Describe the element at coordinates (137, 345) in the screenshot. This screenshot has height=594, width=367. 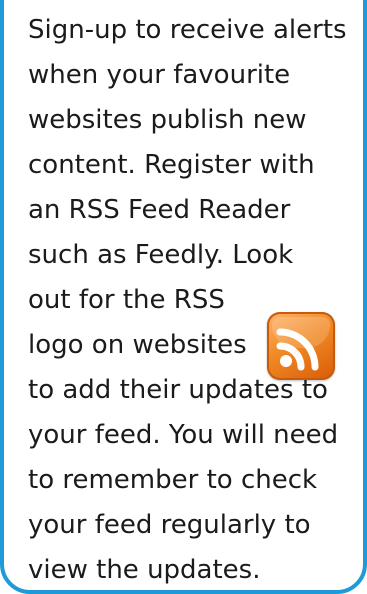
I see `text-line: logo on websites` at that location.